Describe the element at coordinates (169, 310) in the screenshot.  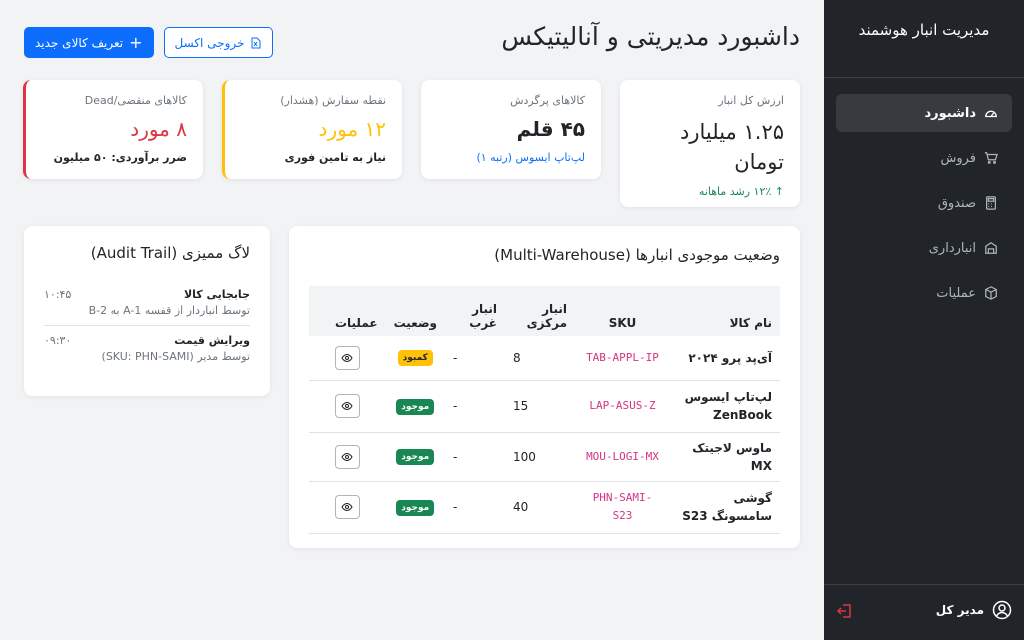
I see `log-desc: توسط انباردار از قفسه A-1 به B-2` at that location.